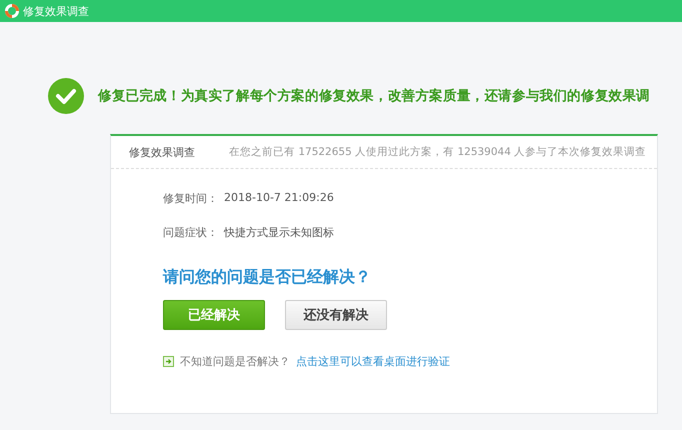 Image resolution: width=682 pixels, height=430 pixels. Describe the element at coordinates (12, 11) in the screenshot. I see `lifebuoy-icon` at that location.